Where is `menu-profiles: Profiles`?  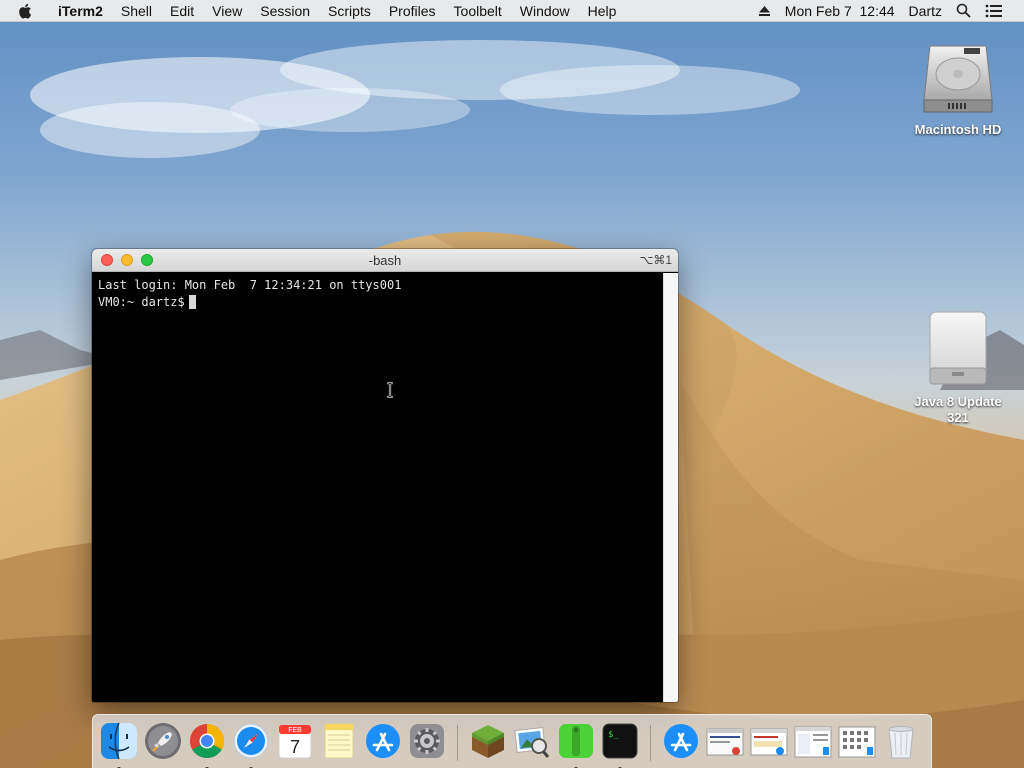 menu-profiles: Profiles is located at coordinates (412, 11).